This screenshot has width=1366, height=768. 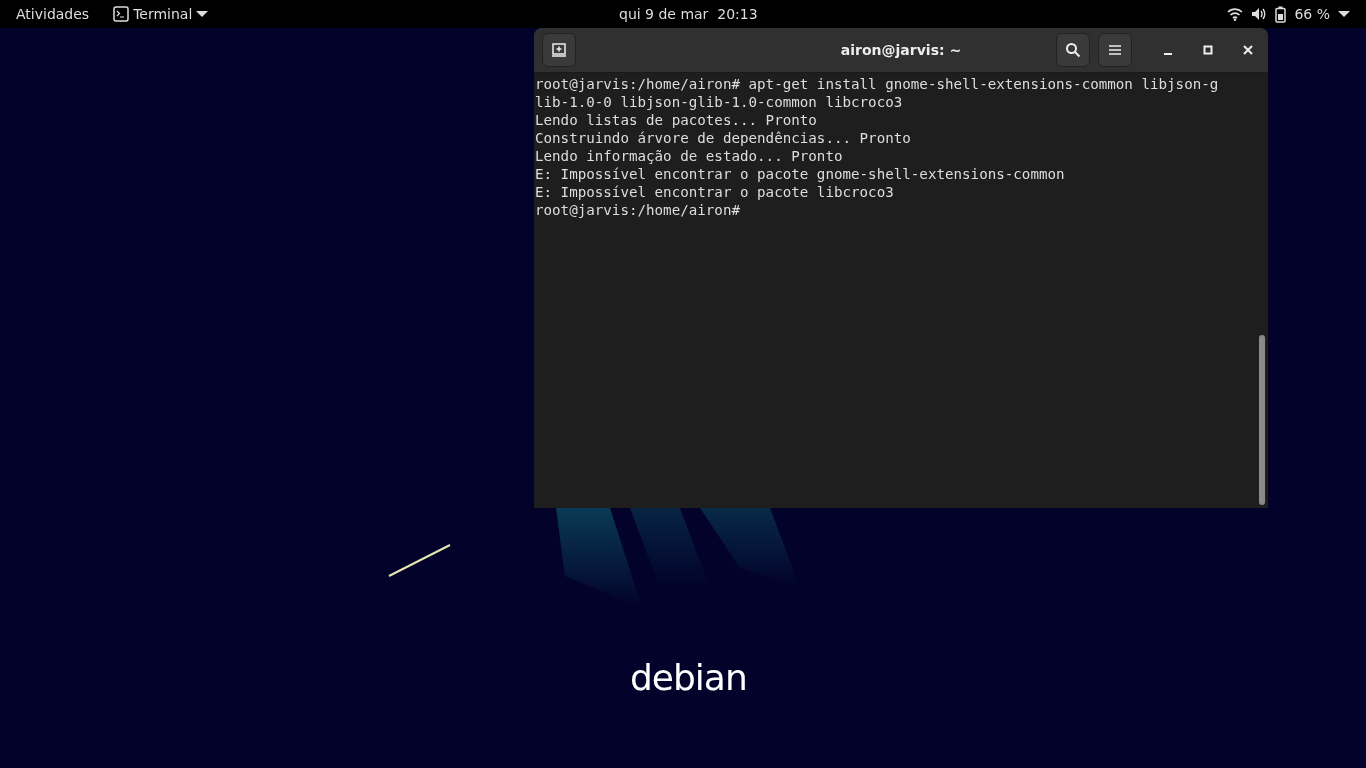 What do you see at coordinates (688, 678) in the screenshot?
I see `debian-logo: debian` at bounding box center [688, 678].